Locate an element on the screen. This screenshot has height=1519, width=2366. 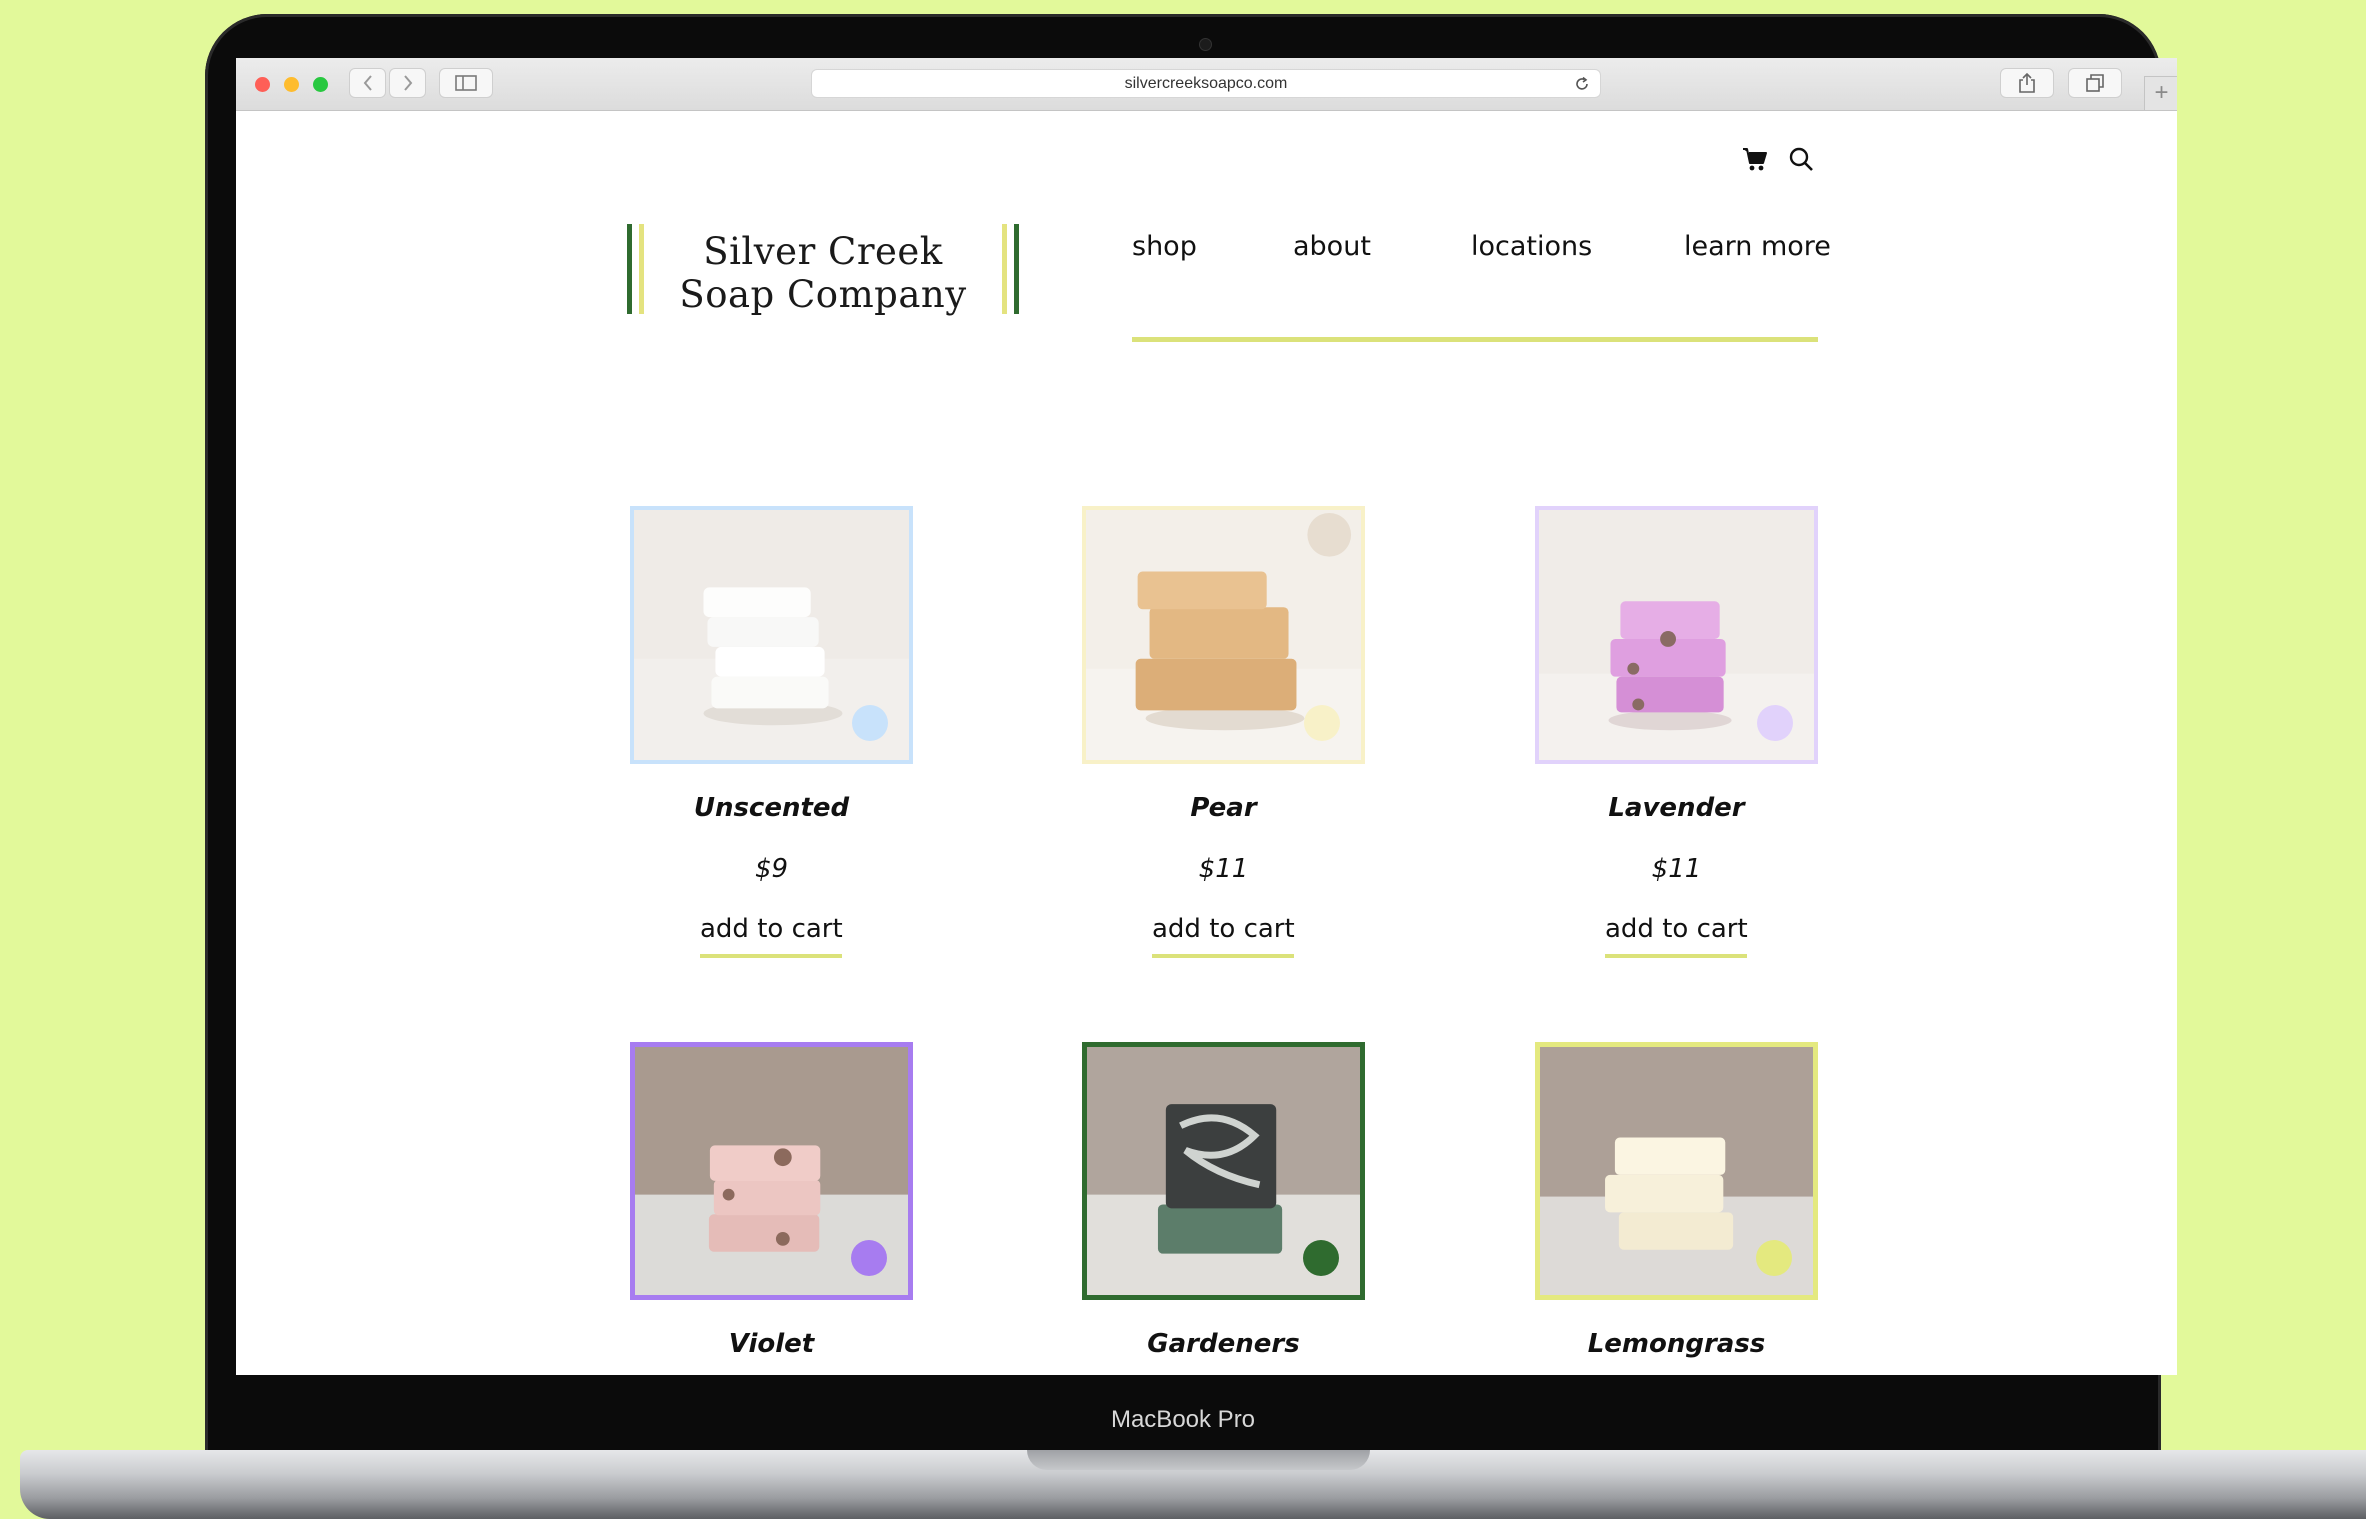
chevron-right-icon is located at coordinates (407, 83).